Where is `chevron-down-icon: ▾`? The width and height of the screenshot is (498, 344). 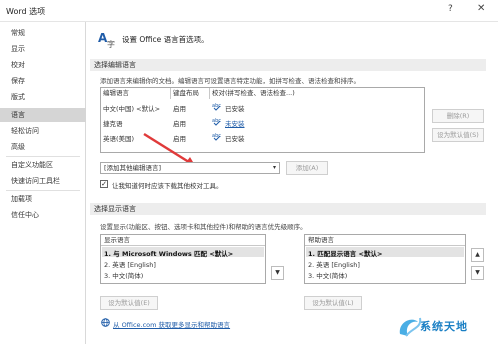
chevron-down-icon: ▾ is located at coordinates (274, 167).